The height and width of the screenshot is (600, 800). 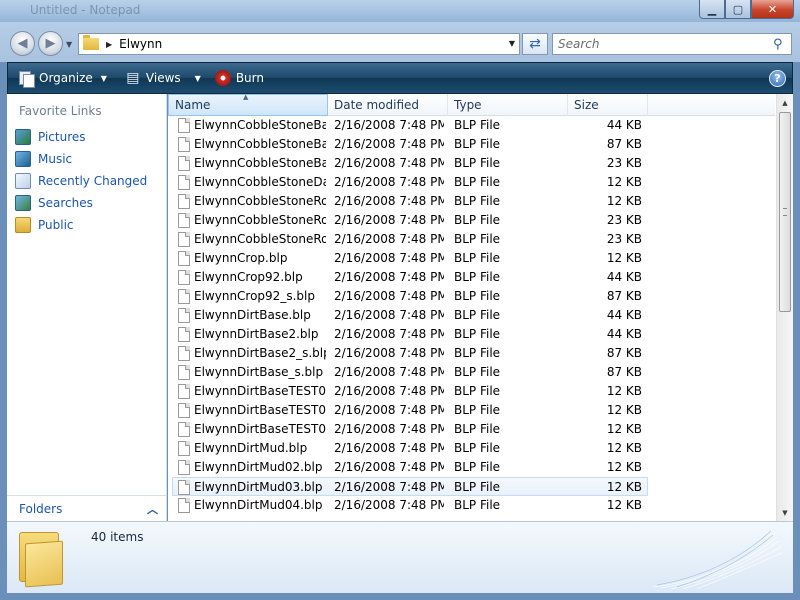 I want to click on column-header-date-modified: Date modified, so click(x=388, y=105).